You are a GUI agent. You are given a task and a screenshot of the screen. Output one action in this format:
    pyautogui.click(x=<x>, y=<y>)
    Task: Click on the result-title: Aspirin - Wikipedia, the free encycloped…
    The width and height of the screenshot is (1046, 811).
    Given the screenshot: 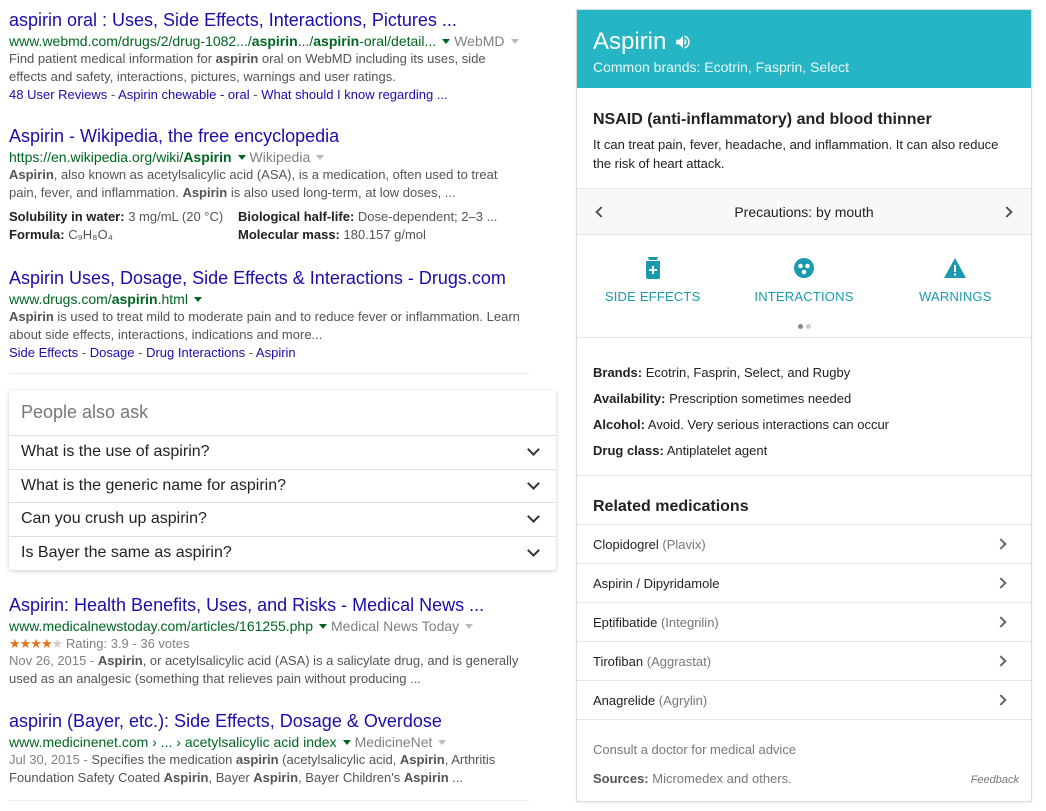 What is the action you would take?
    pyautogui.click(x=270, y=136)
    